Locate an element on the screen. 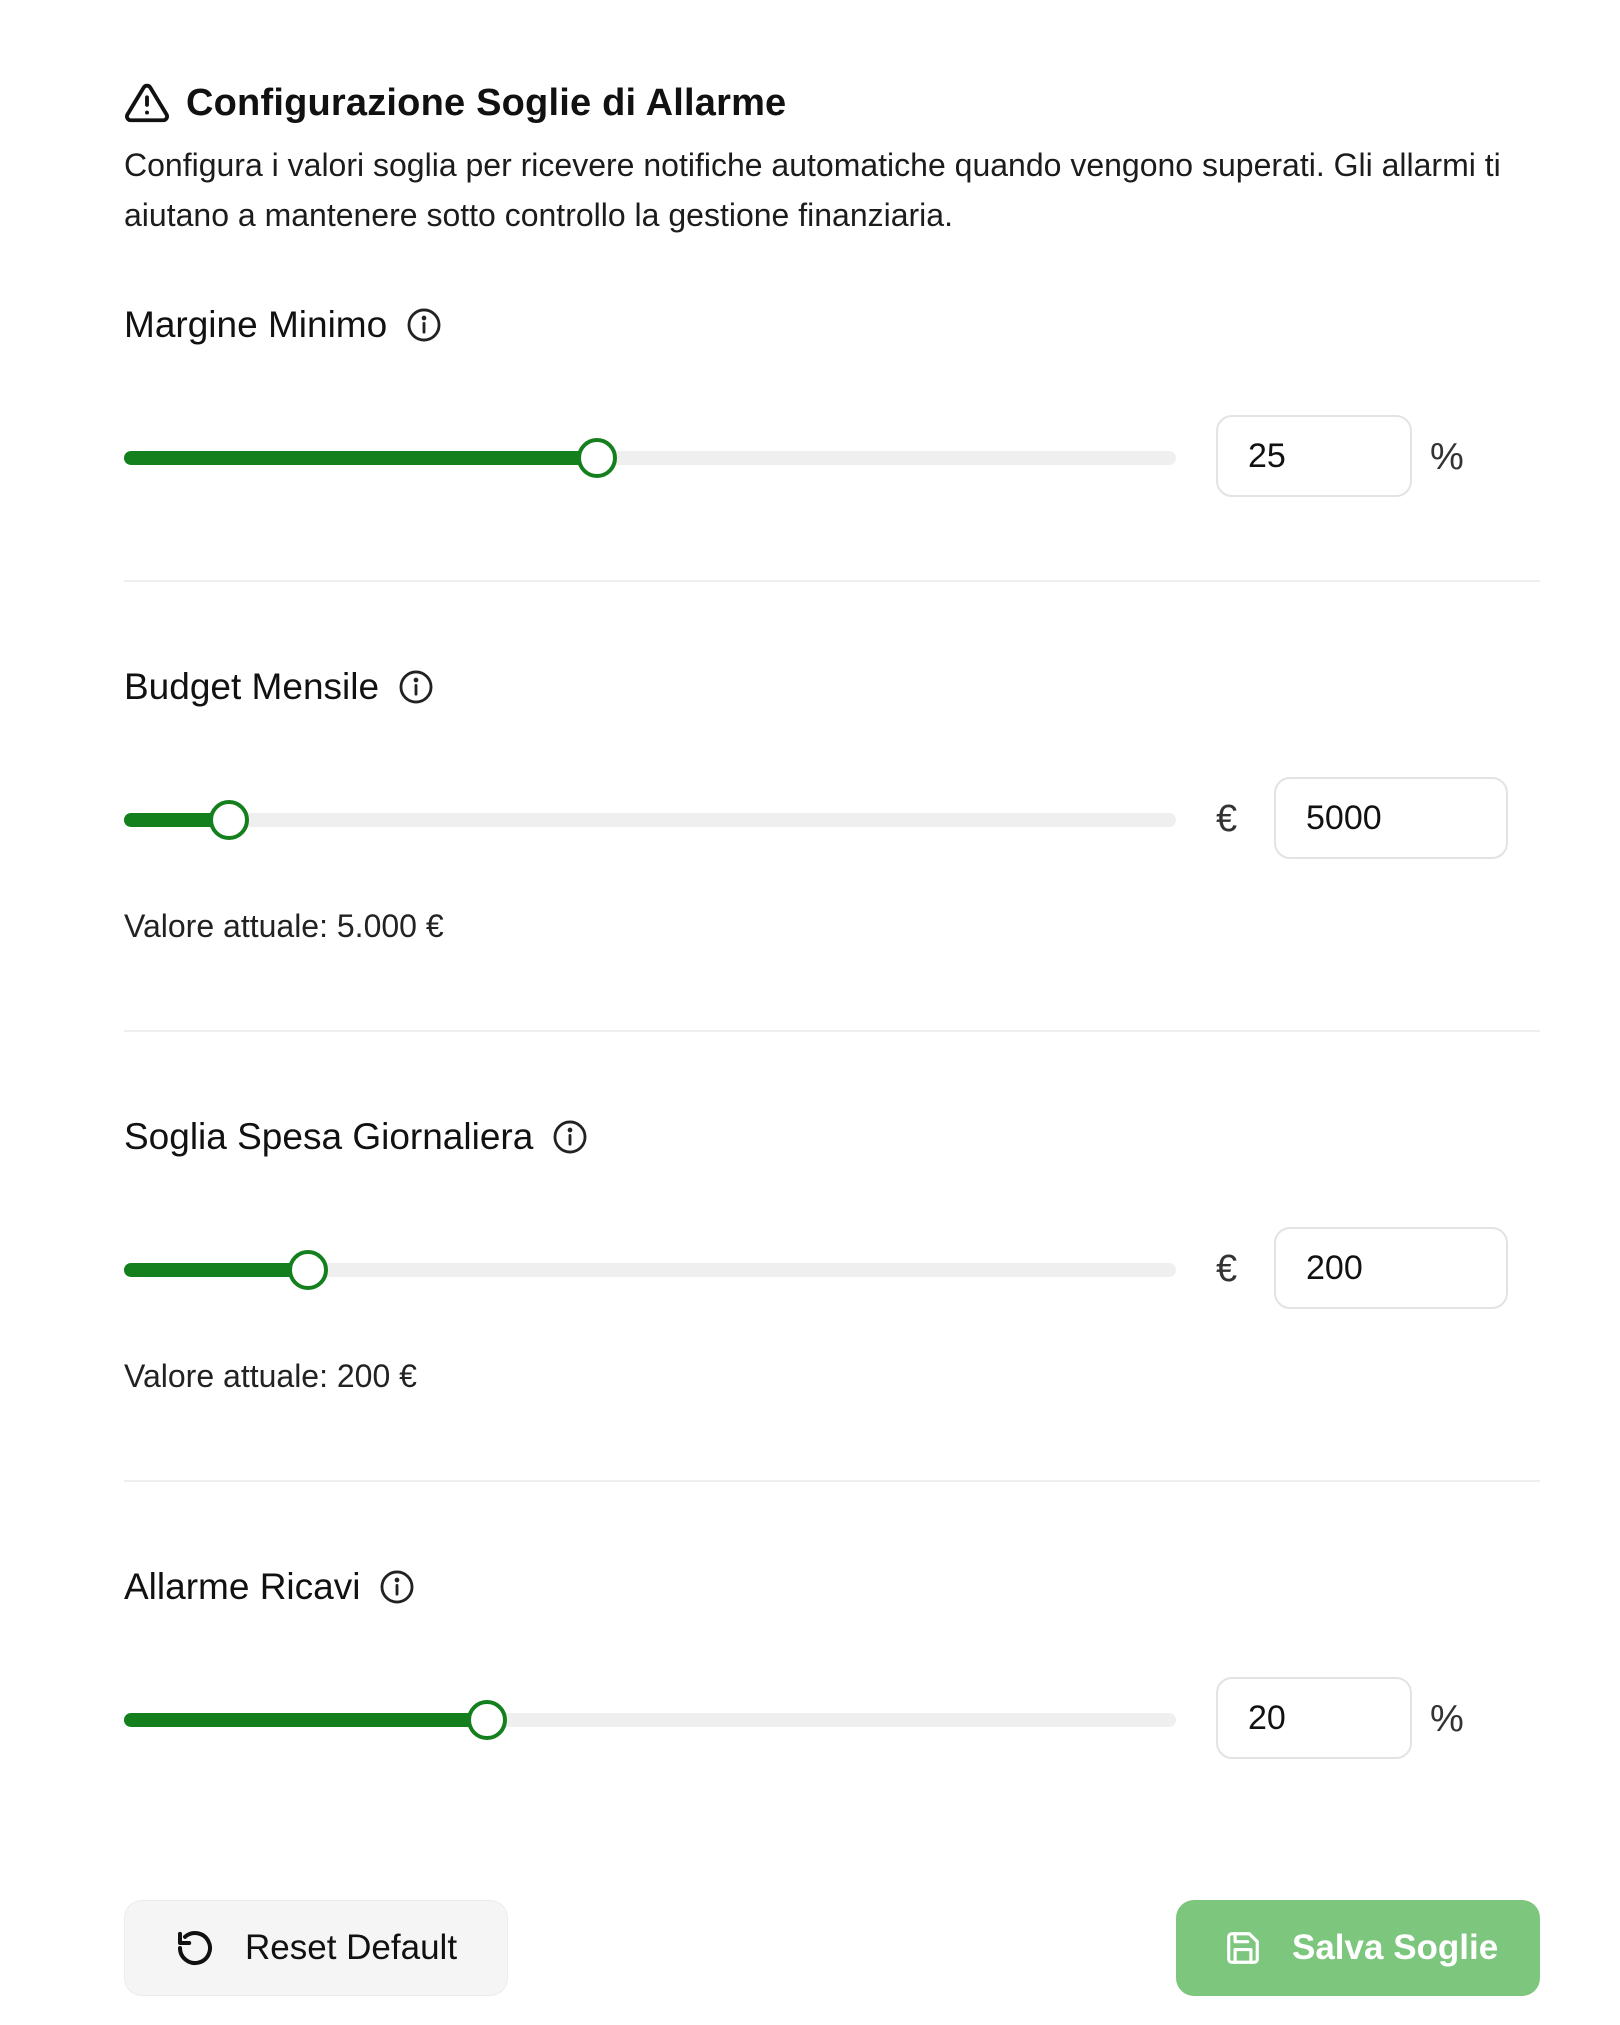 The width and height of the screenshot is (1620, 2025). rotate-ccw-icon is located at coordinates (195, 1948).